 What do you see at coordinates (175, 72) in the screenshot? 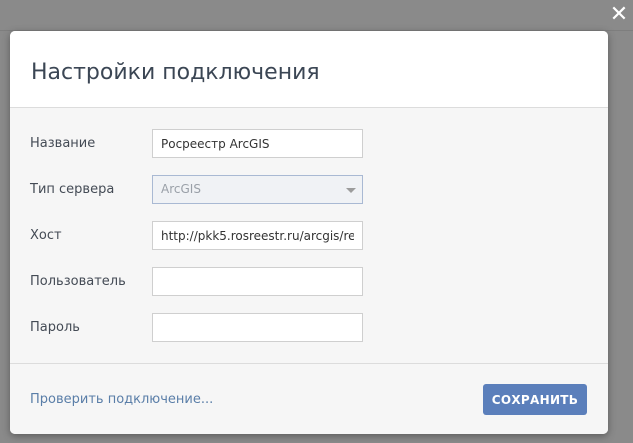
I see `dialog-title: Настройки подключения` at bounding box center [175, 72].